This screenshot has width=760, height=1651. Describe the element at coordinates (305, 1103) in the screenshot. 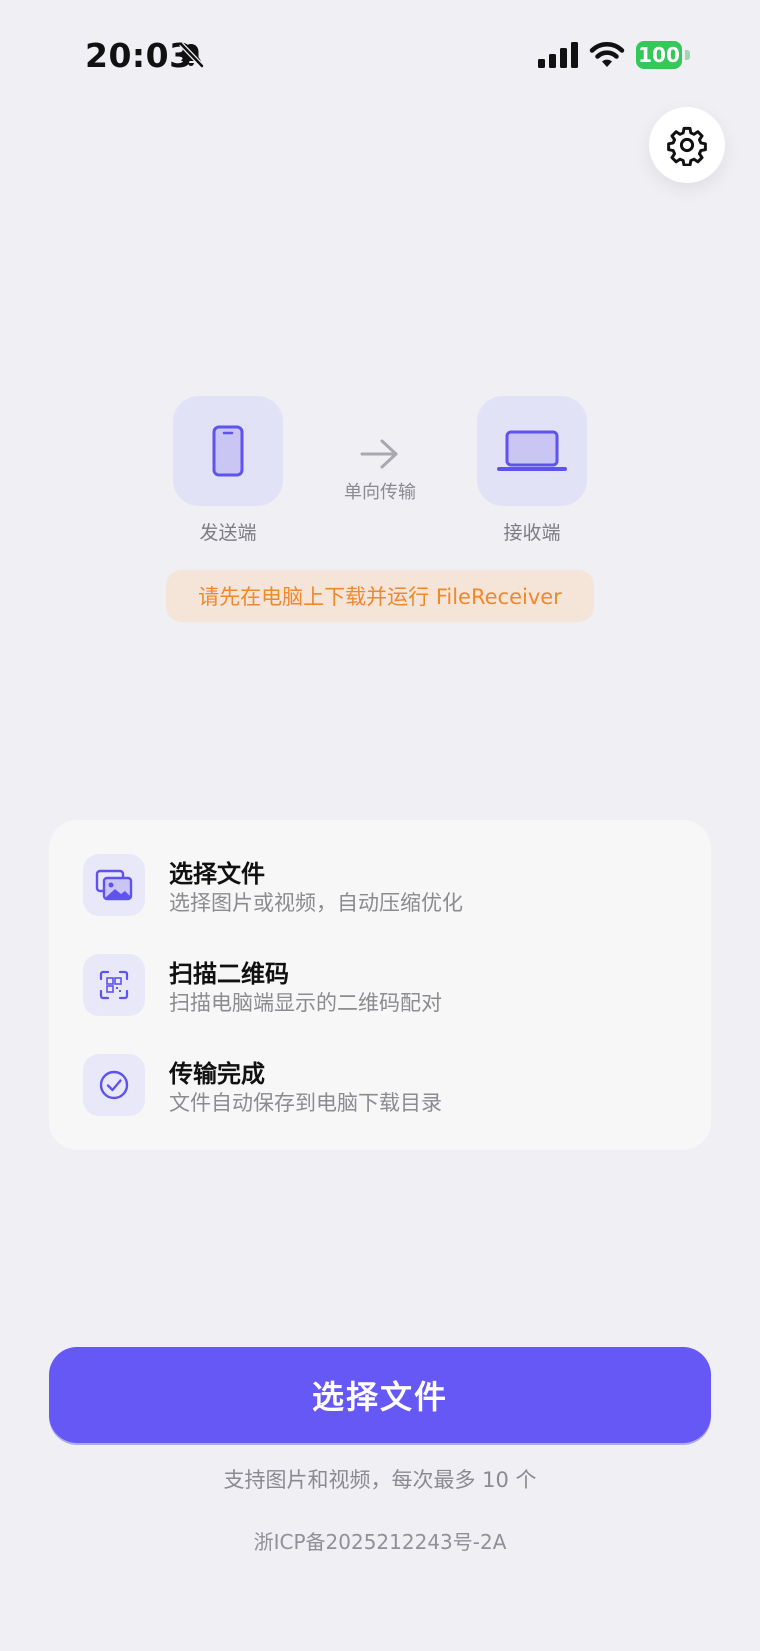

I see `step-desc: 文件自动保存到电脑下载目录` at that location.